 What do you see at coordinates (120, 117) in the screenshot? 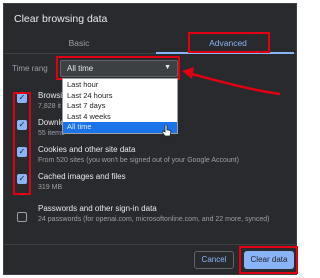
I see `option-last-4-weeks: Last 4 weeks` at bounding box center [120, 117].